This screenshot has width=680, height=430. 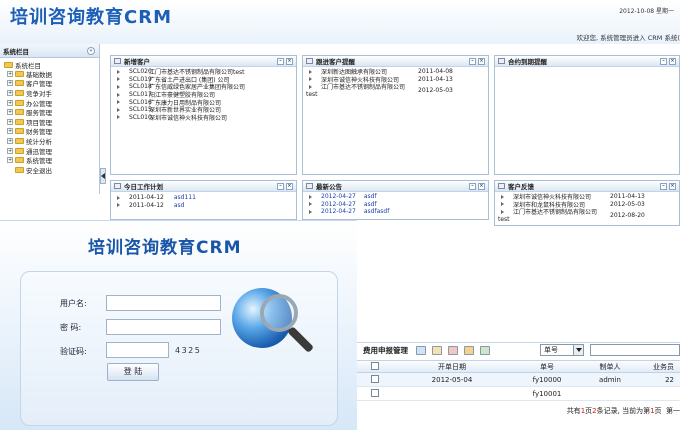 I want to click on grid-title: 费用申报管理, so click(x=385, y=350).